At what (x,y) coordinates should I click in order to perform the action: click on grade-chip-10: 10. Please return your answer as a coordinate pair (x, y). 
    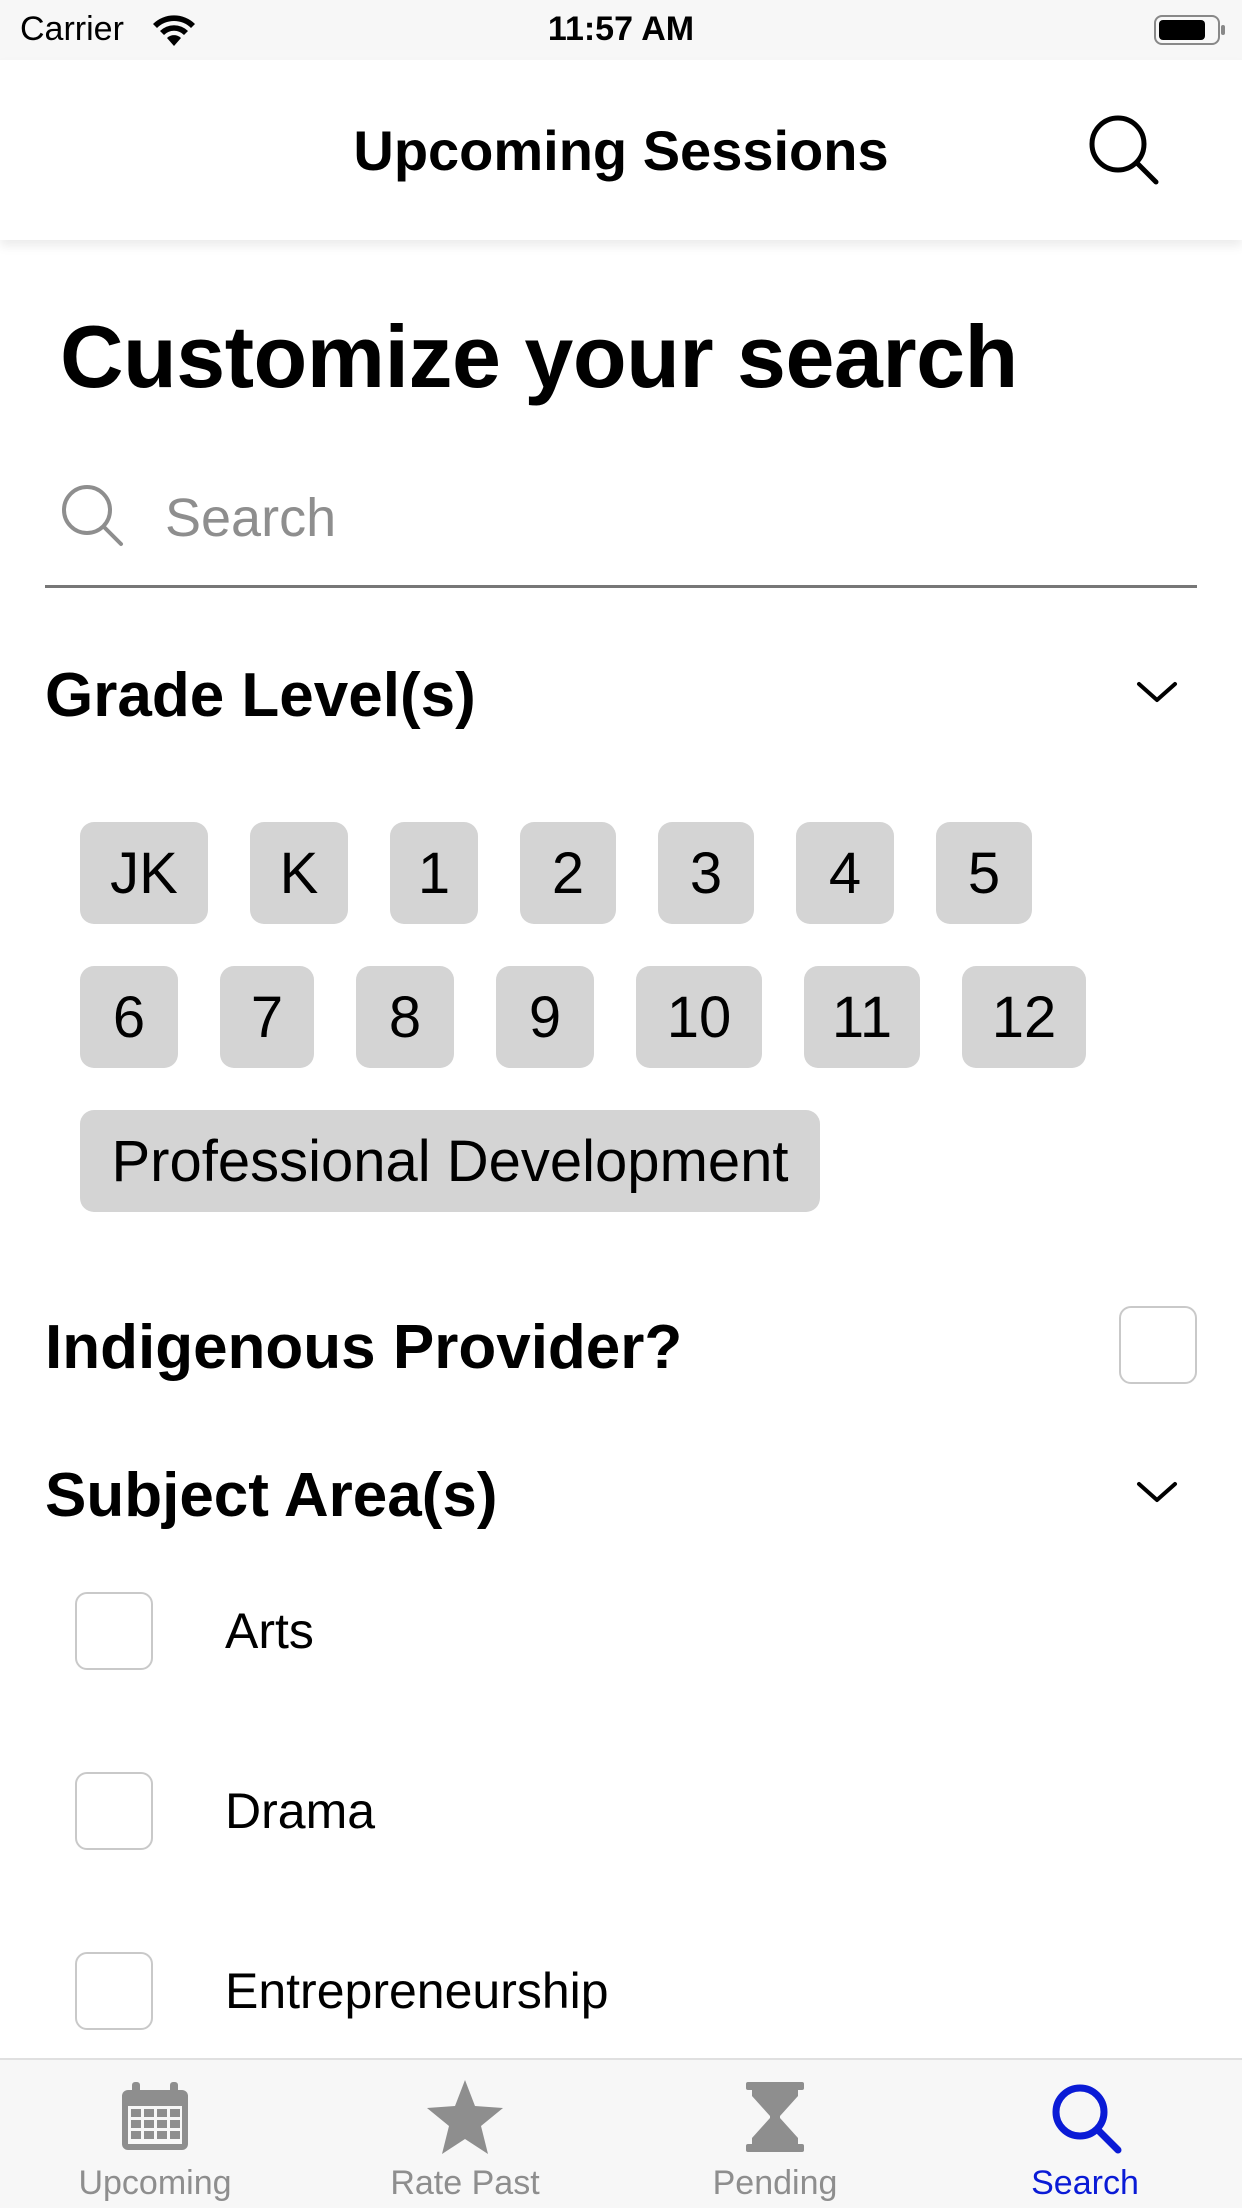
    Looking at the image, I should click on (699, 1017).